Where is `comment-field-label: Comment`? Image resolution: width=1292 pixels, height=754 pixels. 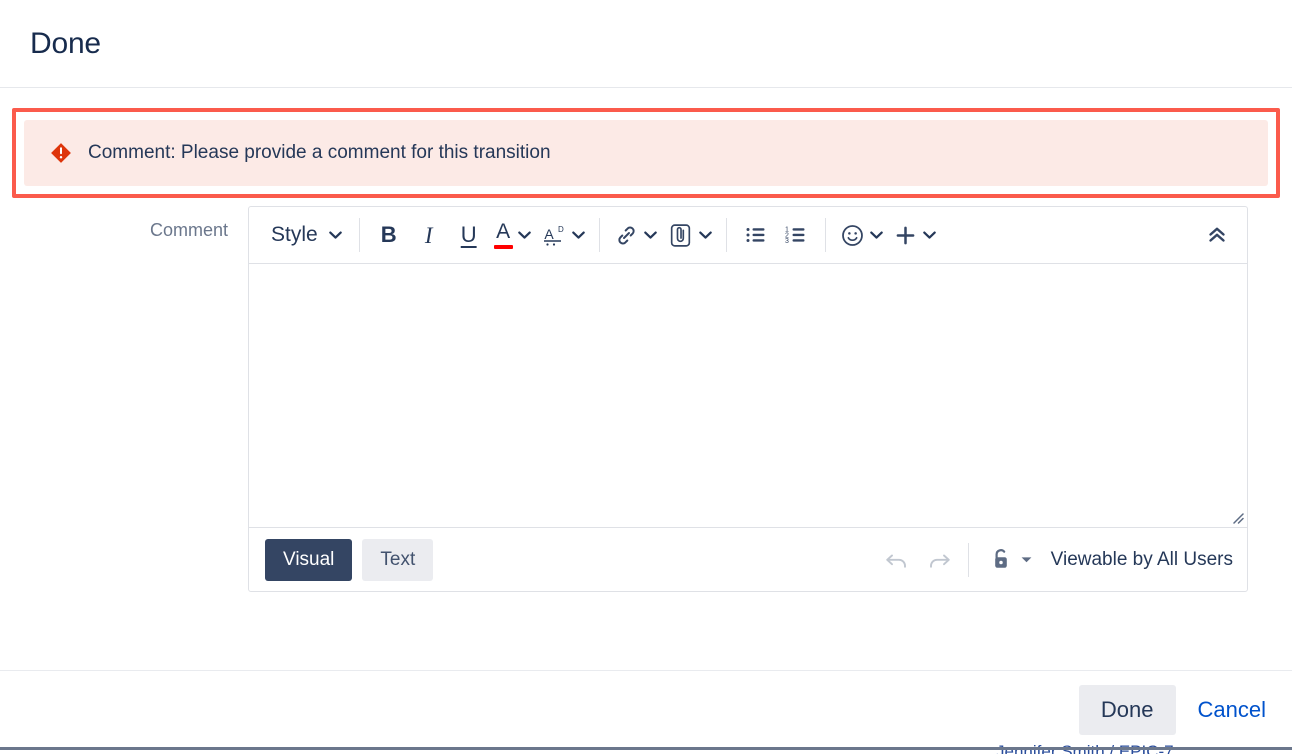
comment-field-label: Comment is located at coordinates (188, 230).